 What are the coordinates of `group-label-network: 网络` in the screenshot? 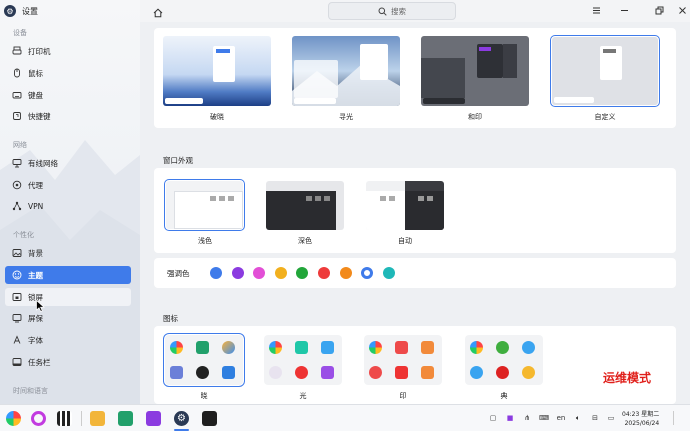 It's located at (20, 145).